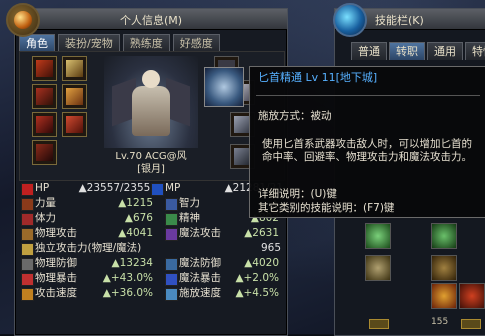 The height and width of the screenshot is (336, 485). What do you see at coordinates (189, 203) in the screenshot?
I see `stat-label: 智力` at bounding box center [189, 203].